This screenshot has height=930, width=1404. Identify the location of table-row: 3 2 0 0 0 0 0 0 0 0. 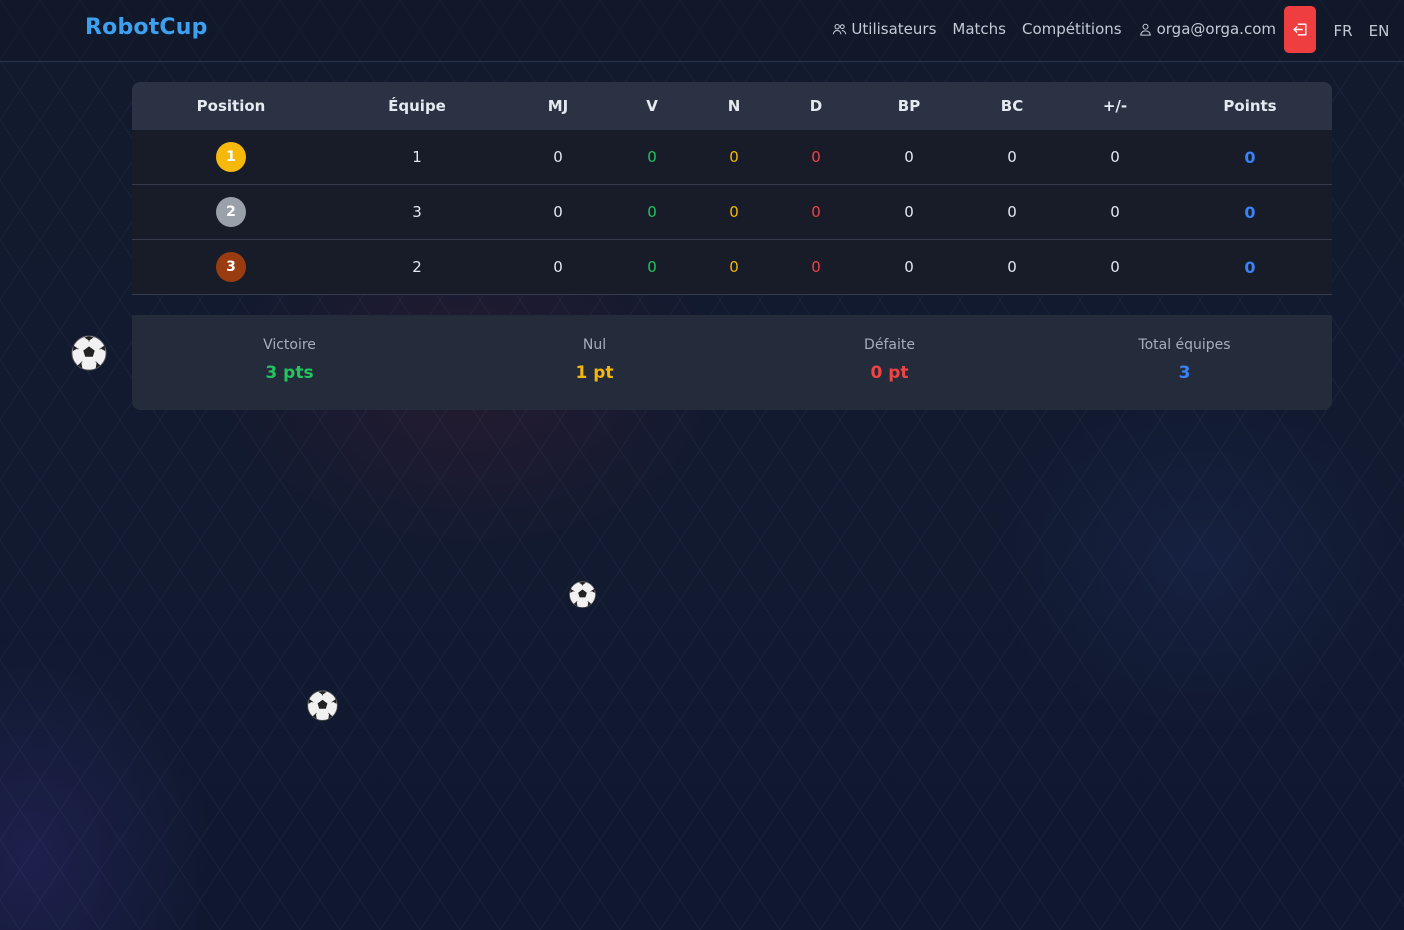
(732, 267).